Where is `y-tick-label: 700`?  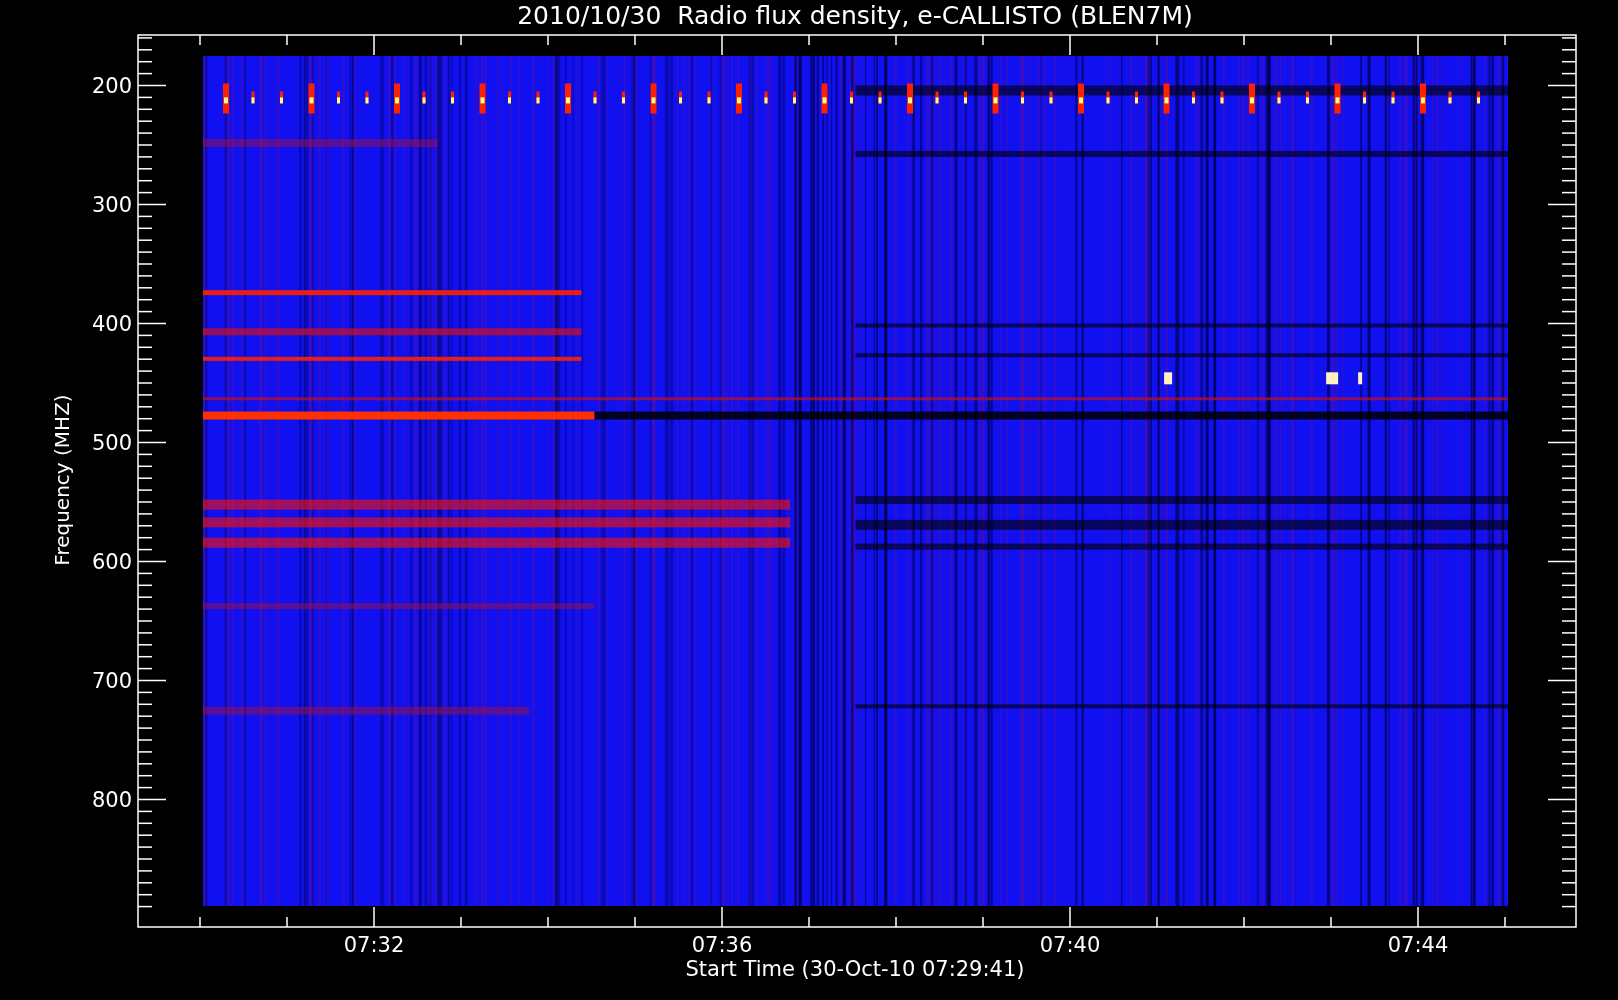
y-tick-label: 700 is located at coordinates (111, 680).